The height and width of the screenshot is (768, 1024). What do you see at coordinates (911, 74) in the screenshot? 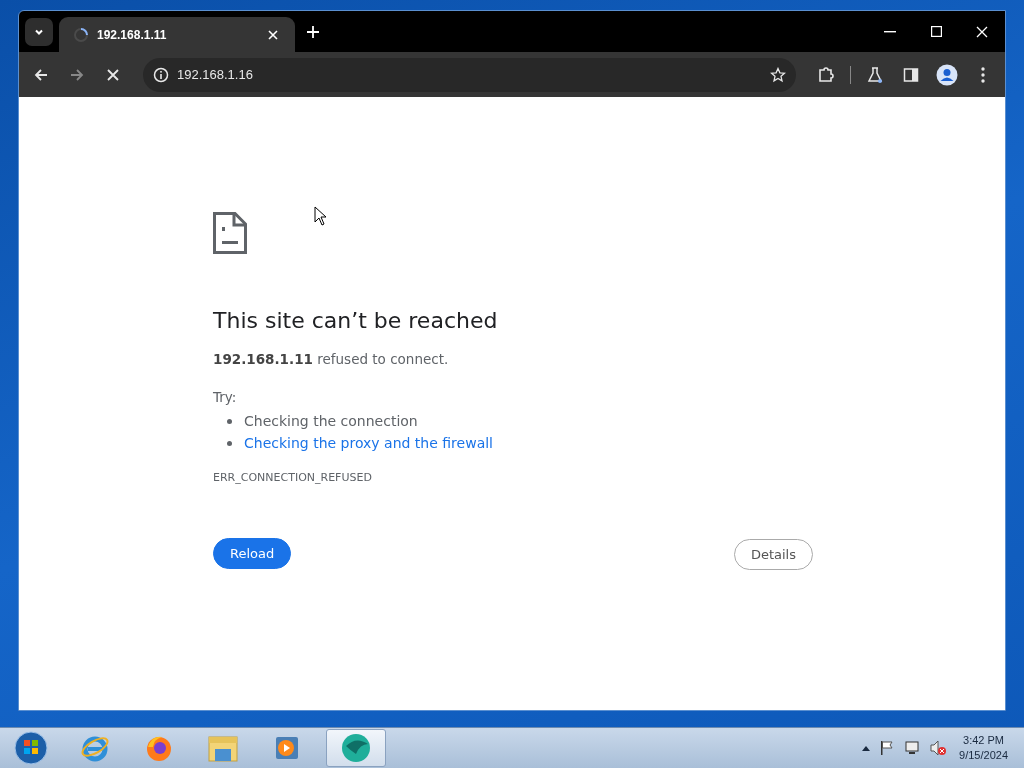
I see `side-panel-icon` at bounding box center [911, 74].